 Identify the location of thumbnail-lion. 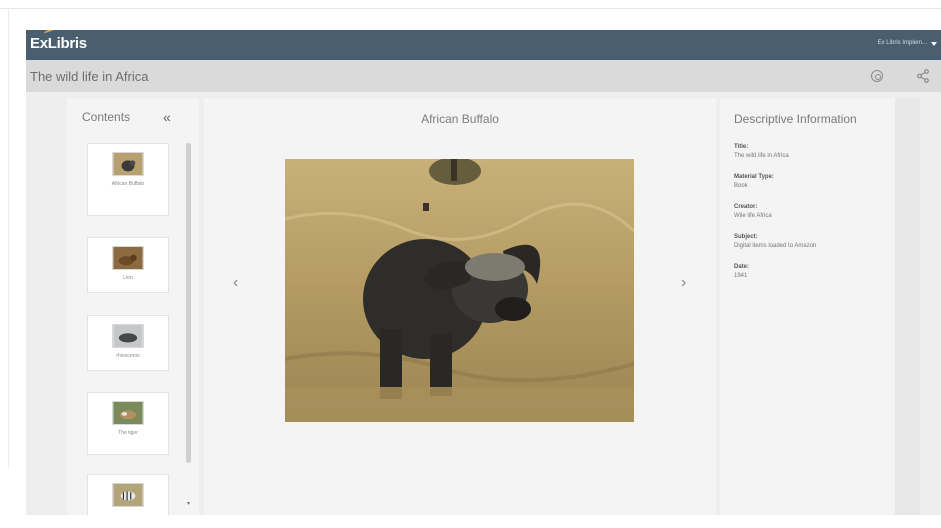
(128, 258).